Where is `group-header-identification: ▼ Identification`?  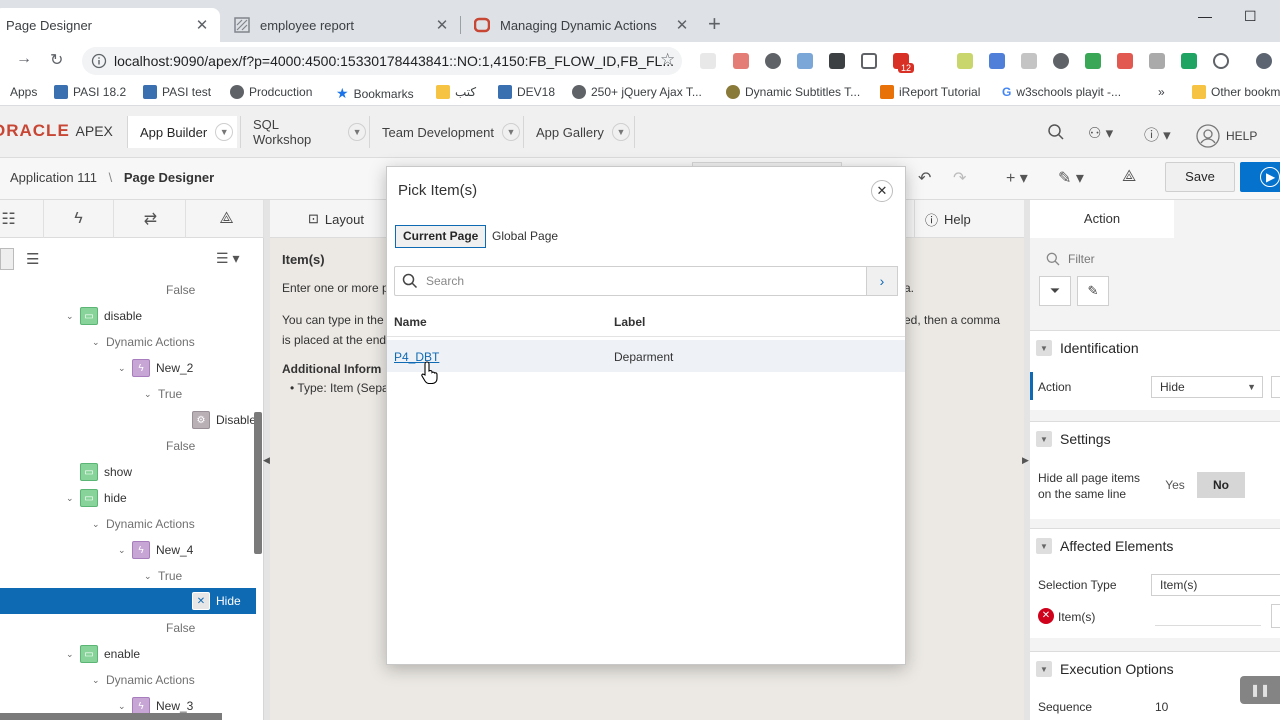 group-header-identification: ▼ Identification is located at coordinates (1087, 348).